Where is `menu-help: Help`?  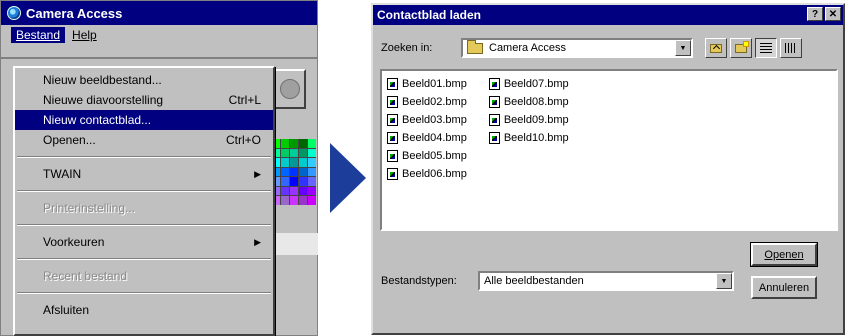 menu-help: Help is located at coordinates (84, 35).